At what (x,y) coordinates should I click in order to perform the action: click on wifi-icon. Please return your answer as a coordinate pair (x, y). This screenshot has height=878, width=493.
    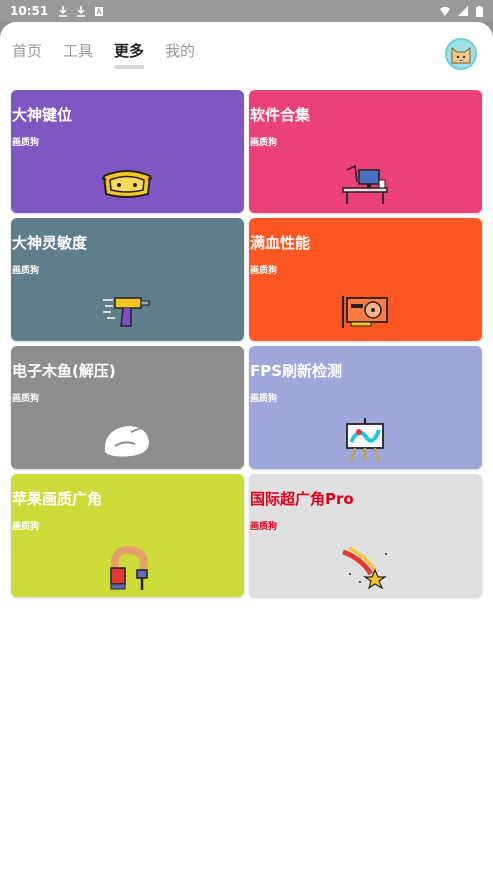
    Looking at the image, I should click on (445, 11).